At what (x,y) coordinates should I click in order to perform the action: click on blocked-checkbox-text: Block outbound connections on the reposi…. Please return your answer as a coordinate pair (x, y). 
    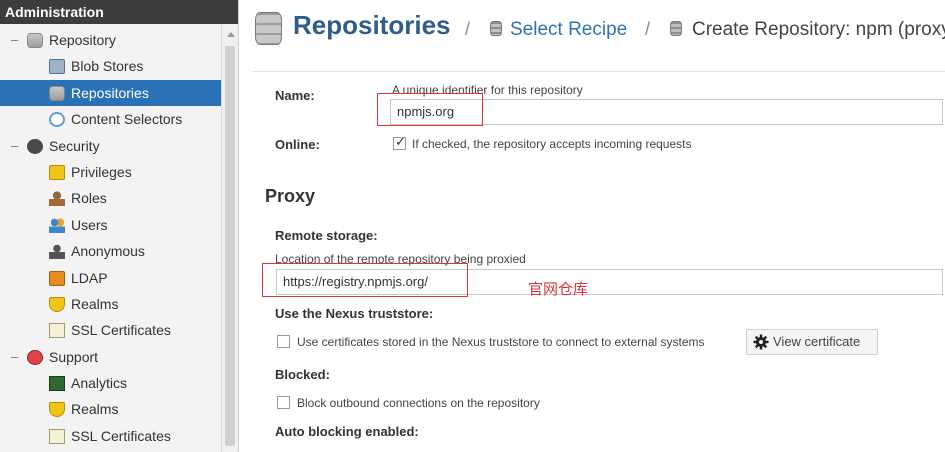
    Looking at the image, I should click on (418, 403).